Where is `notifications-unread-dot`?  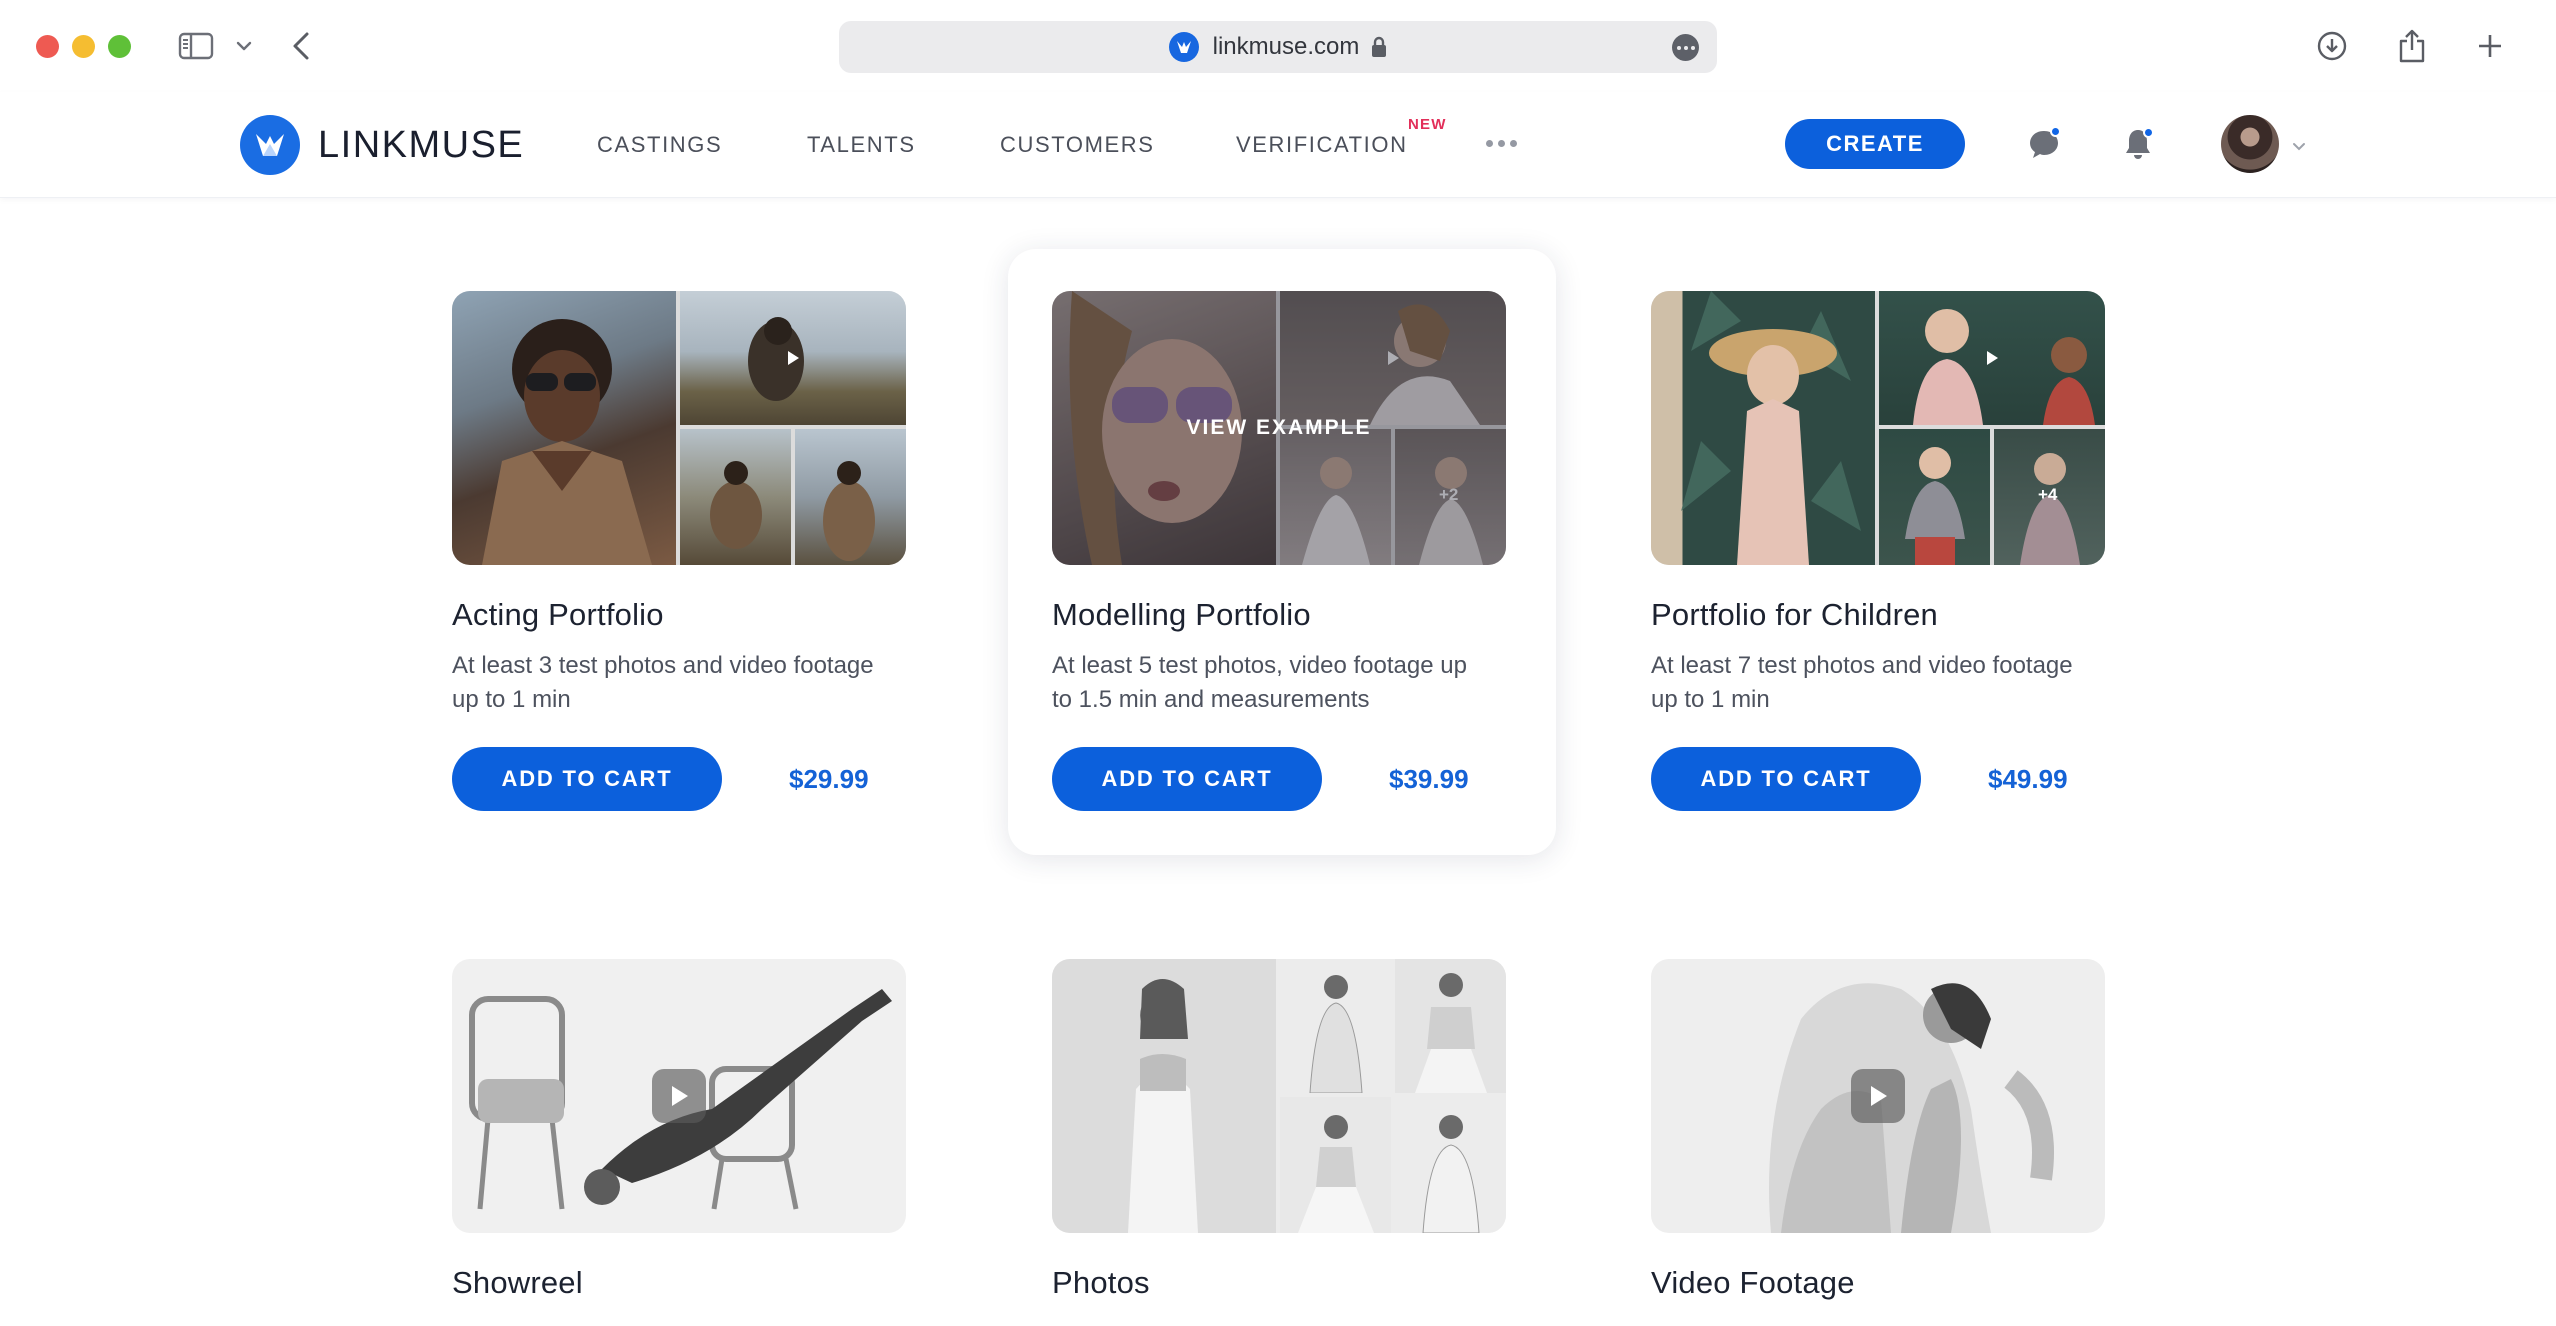
notifications-unread-dot is located at coordinates (2148, 132).